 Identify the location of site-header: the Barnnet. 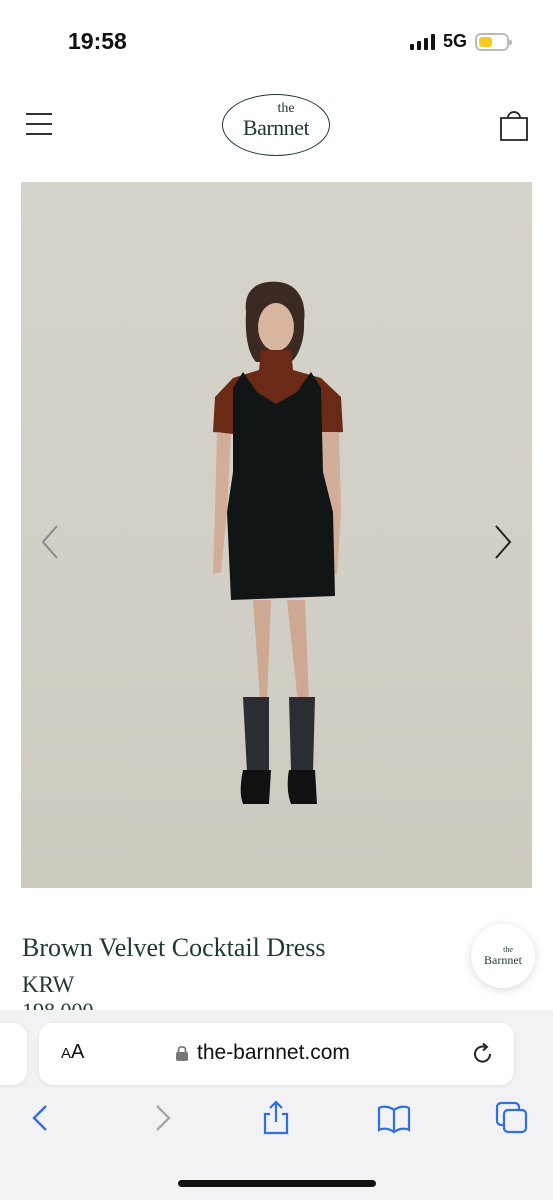
(276, 130).